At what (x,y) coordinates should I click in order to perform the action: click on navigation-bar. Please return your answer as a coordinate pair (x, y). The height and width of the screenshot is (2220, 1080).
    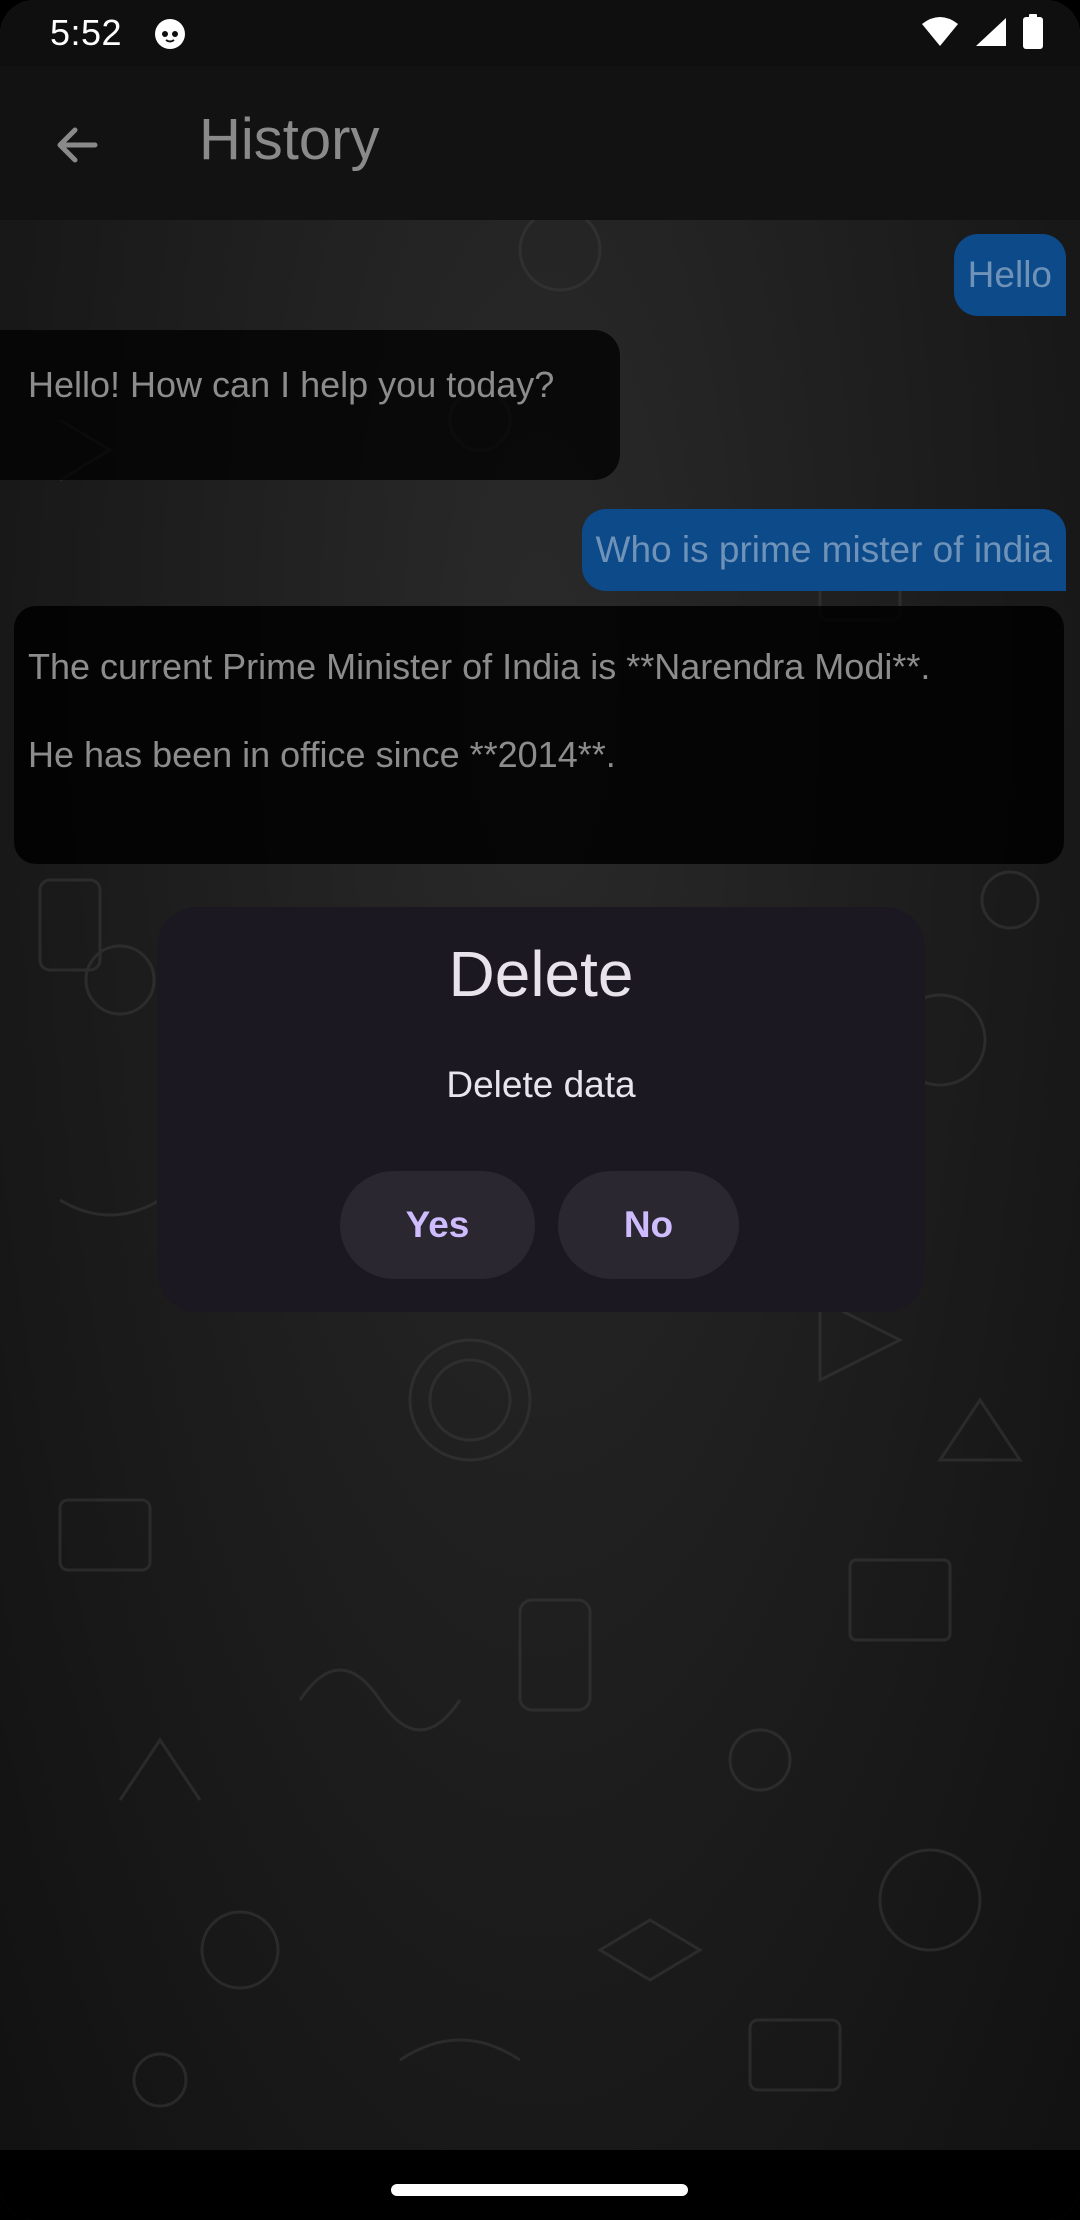
    Looking at the image, I should click on (540, 2185).